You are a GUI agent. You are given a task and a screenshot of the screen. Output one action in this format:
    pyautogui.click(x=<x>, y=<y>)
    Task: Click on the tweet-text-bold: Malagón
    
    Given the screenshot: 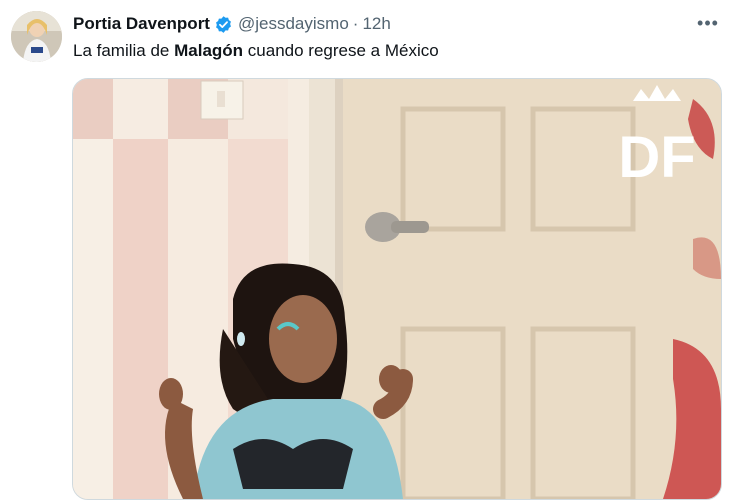 What is the action you would take?
    pyautogui.click(x=209, y=50)
    